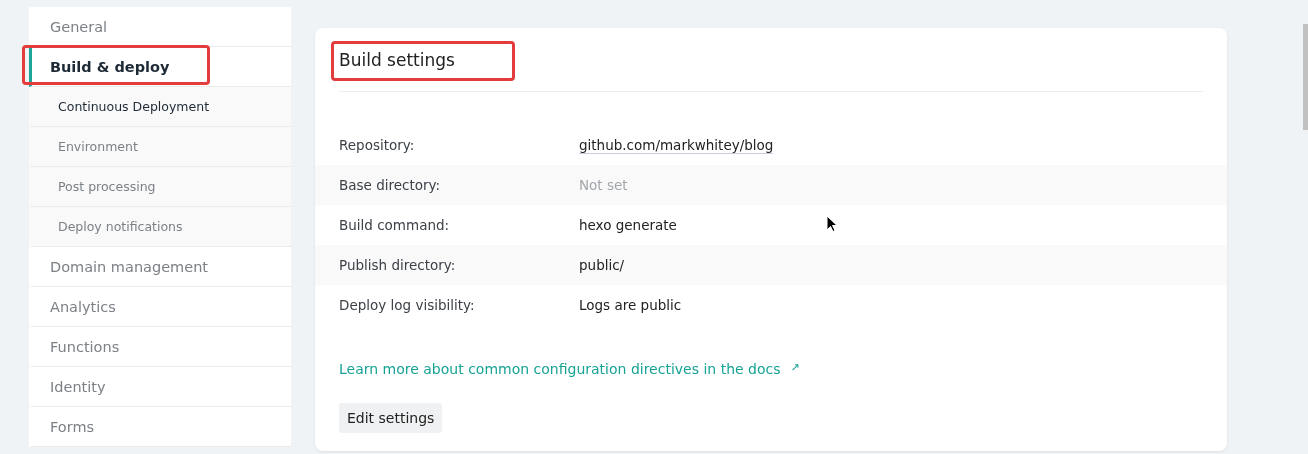  What do you see at coordinates (390, 185) in the screenshot?
I see `setting-label: Base directory:` at bounding box center [390, 185].